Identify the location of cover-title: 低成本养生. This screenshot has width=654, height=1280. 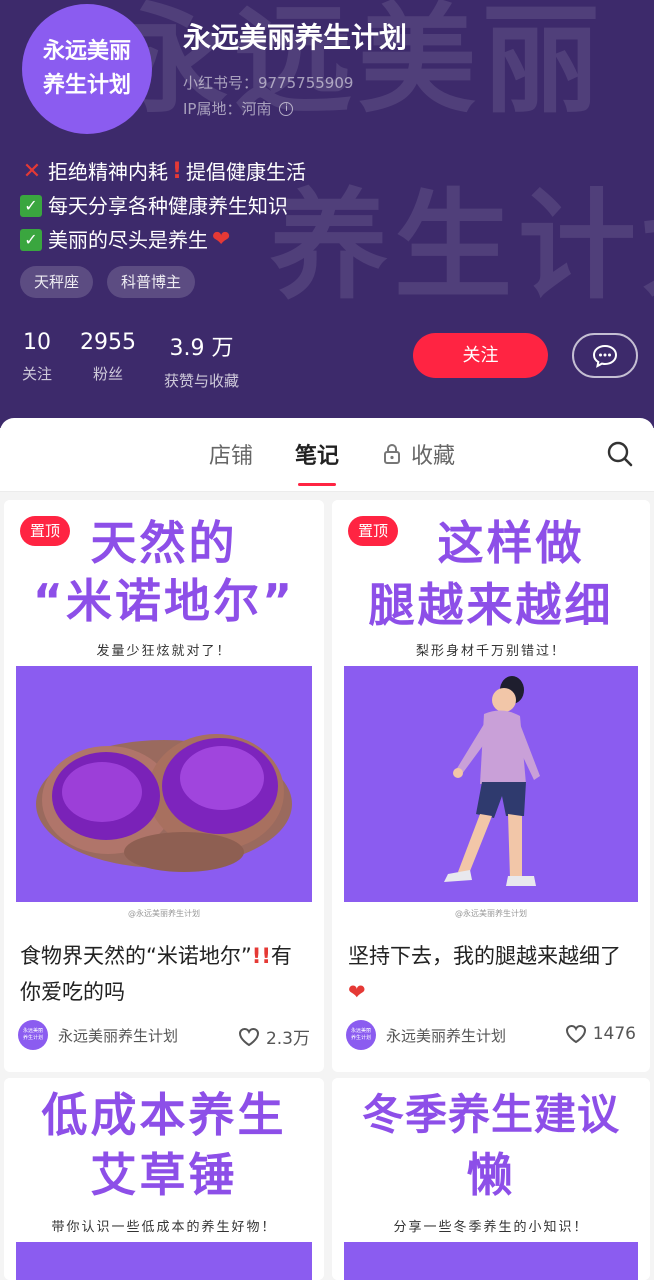
(164, 1115).